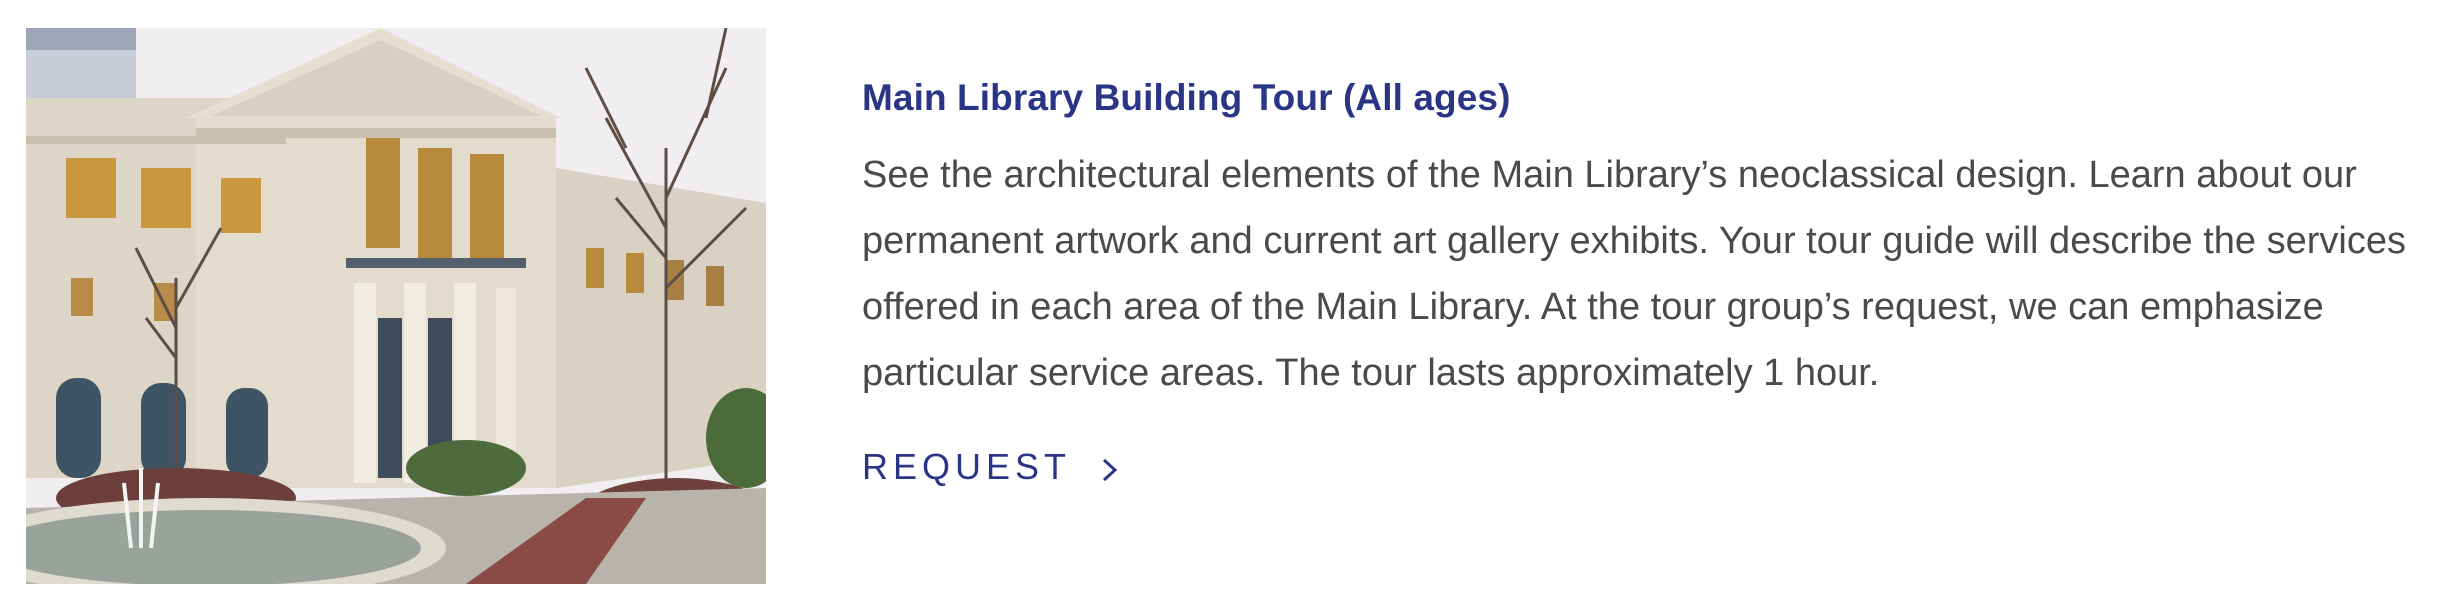  I want to click on chevron-right-icon, so click(1110, 467).